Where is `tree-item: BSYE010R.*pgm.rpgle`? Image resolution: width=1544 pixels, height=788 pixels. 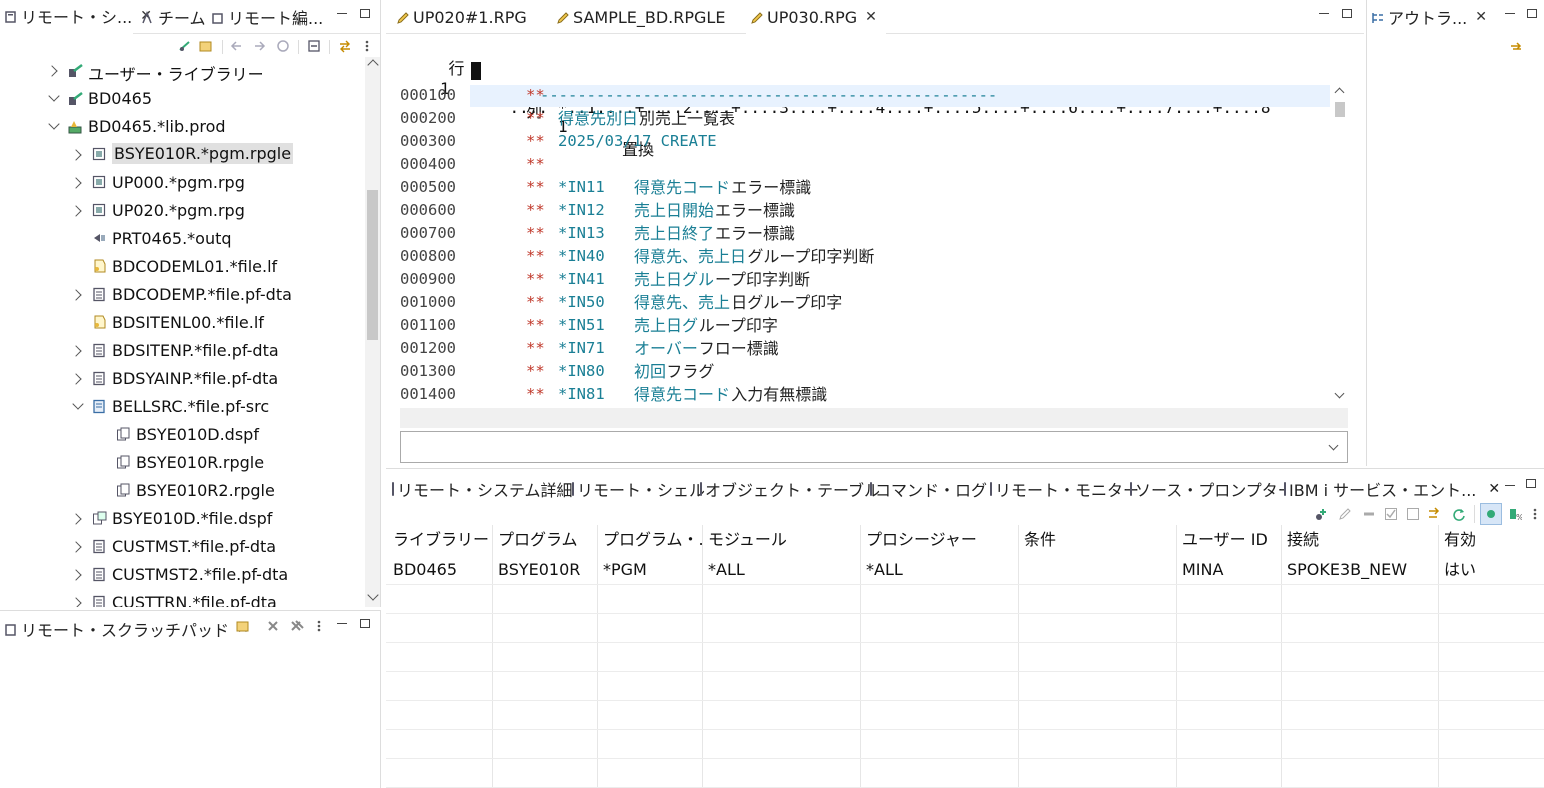 tree-item: BSYE010R.*pgm.rpgle is located at coordinates (182, 155).